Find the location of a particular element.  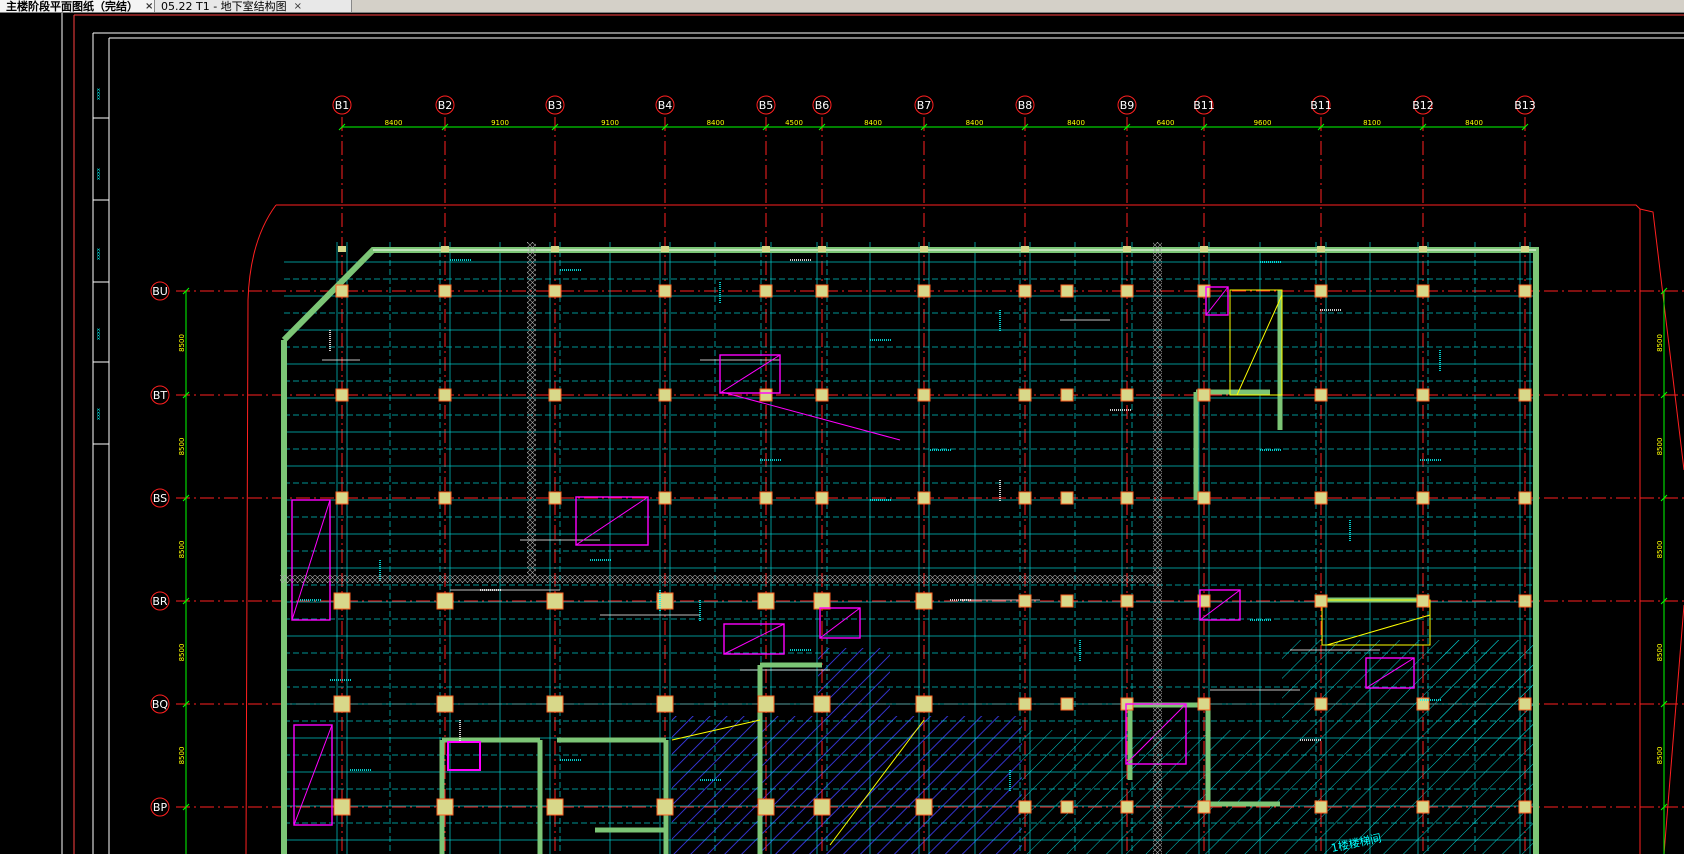

row-axis-label: BQ is located at coordinates (160, 704).